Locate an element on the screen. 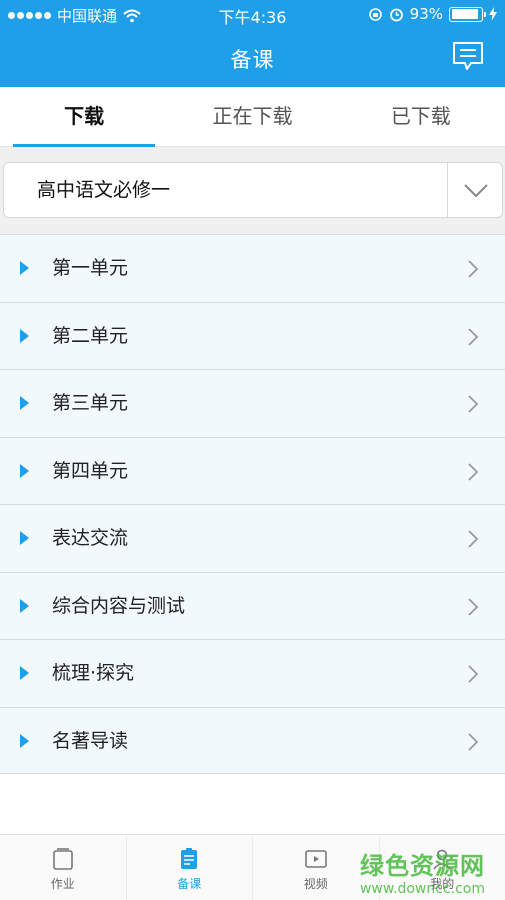  book-select: 高中语文必修一 is located at coordinates (253, 190).